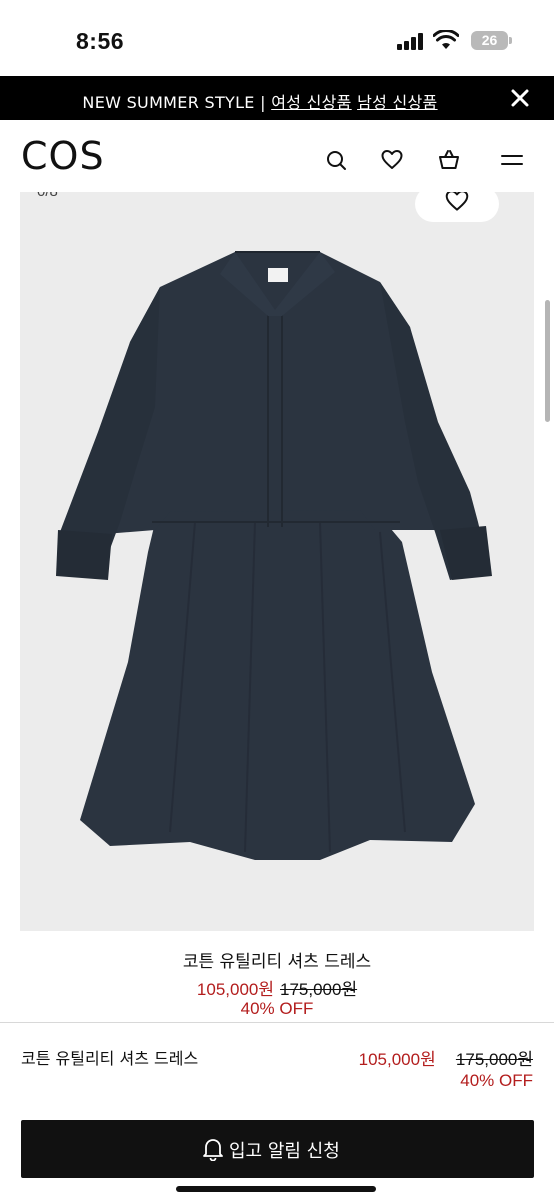 This screenshot has height=1200, width=554. What do you see at coordinates (496, 1080) in the screenshot?
I see `sticky-discount: 40% OFF` at bounding box center [496, 1080].